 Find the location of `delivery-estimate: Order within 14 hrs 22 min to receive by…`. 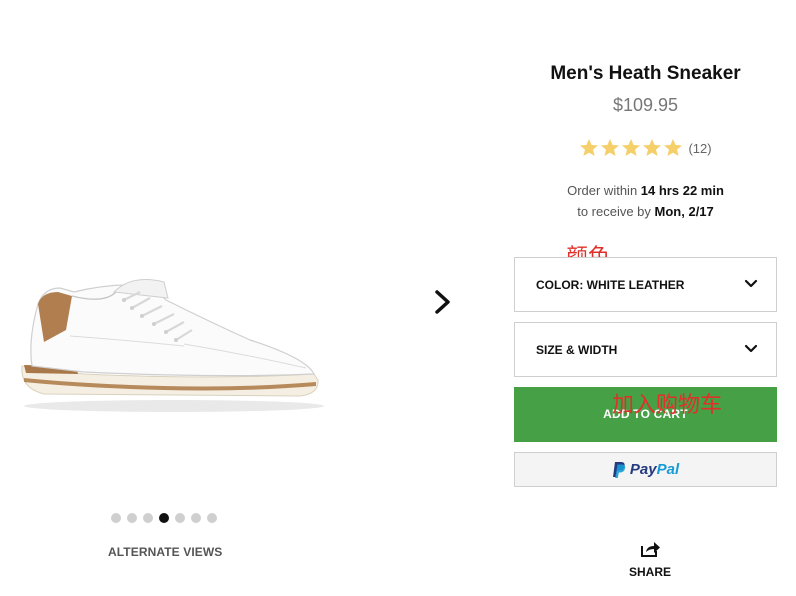

delivery-estimate: Order within 14 hrs 22 min to receive by… is located at coordinates (645, 201).